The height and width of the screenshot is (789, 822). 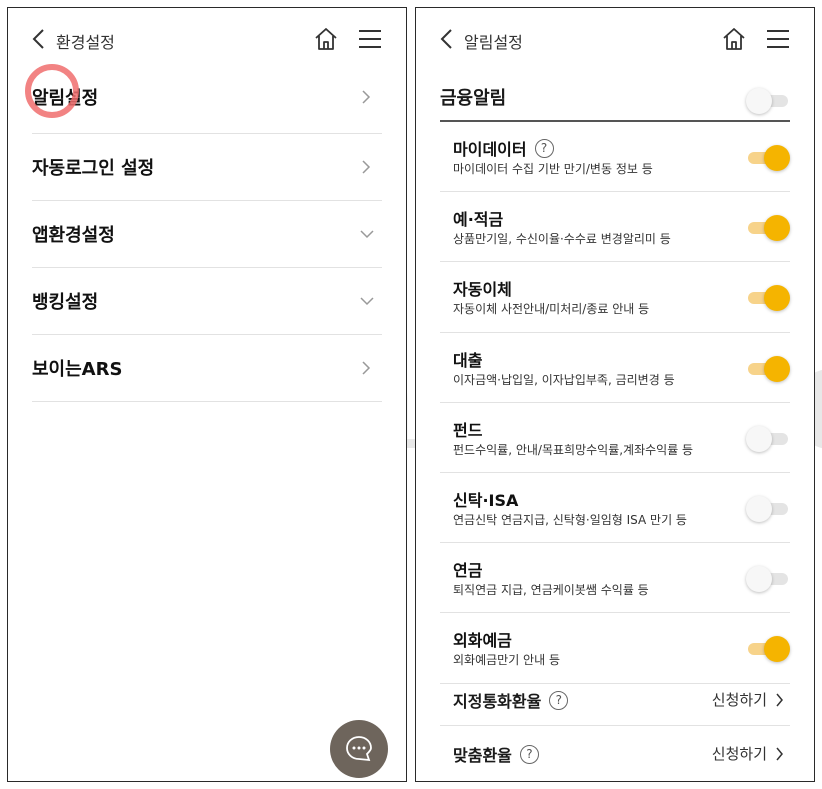 What do you see at coordinates (615, 578) in the screenshot?
I see `alert-row-pension: 연금 퇴직연금 지급, 연금케이봇쌤 수익률 등` at bounding box center [615, 578].